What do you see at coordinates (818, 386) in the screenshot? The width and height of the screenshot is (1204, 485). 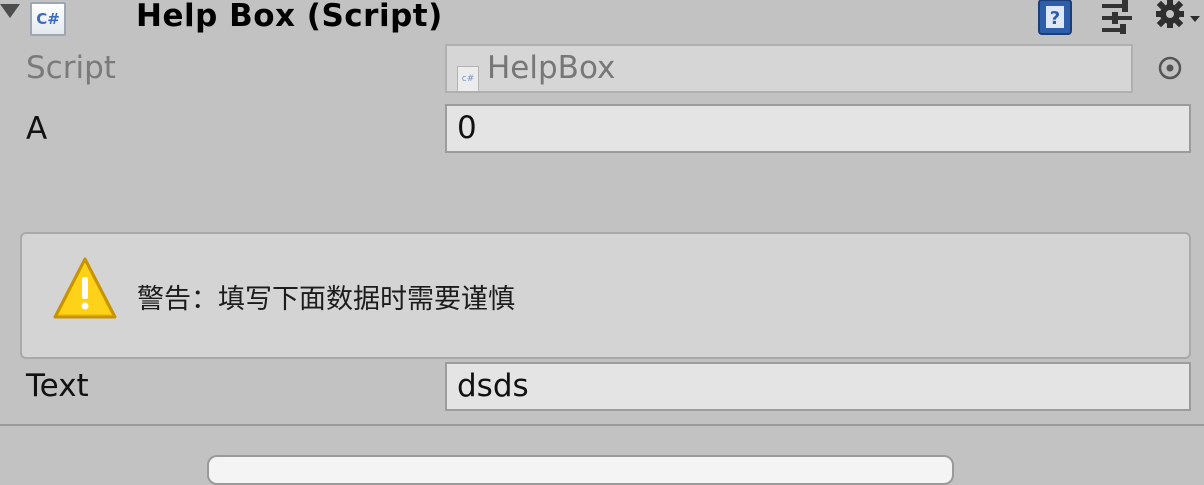 I see `text-input: dsds` at bounding box center [818, 386].